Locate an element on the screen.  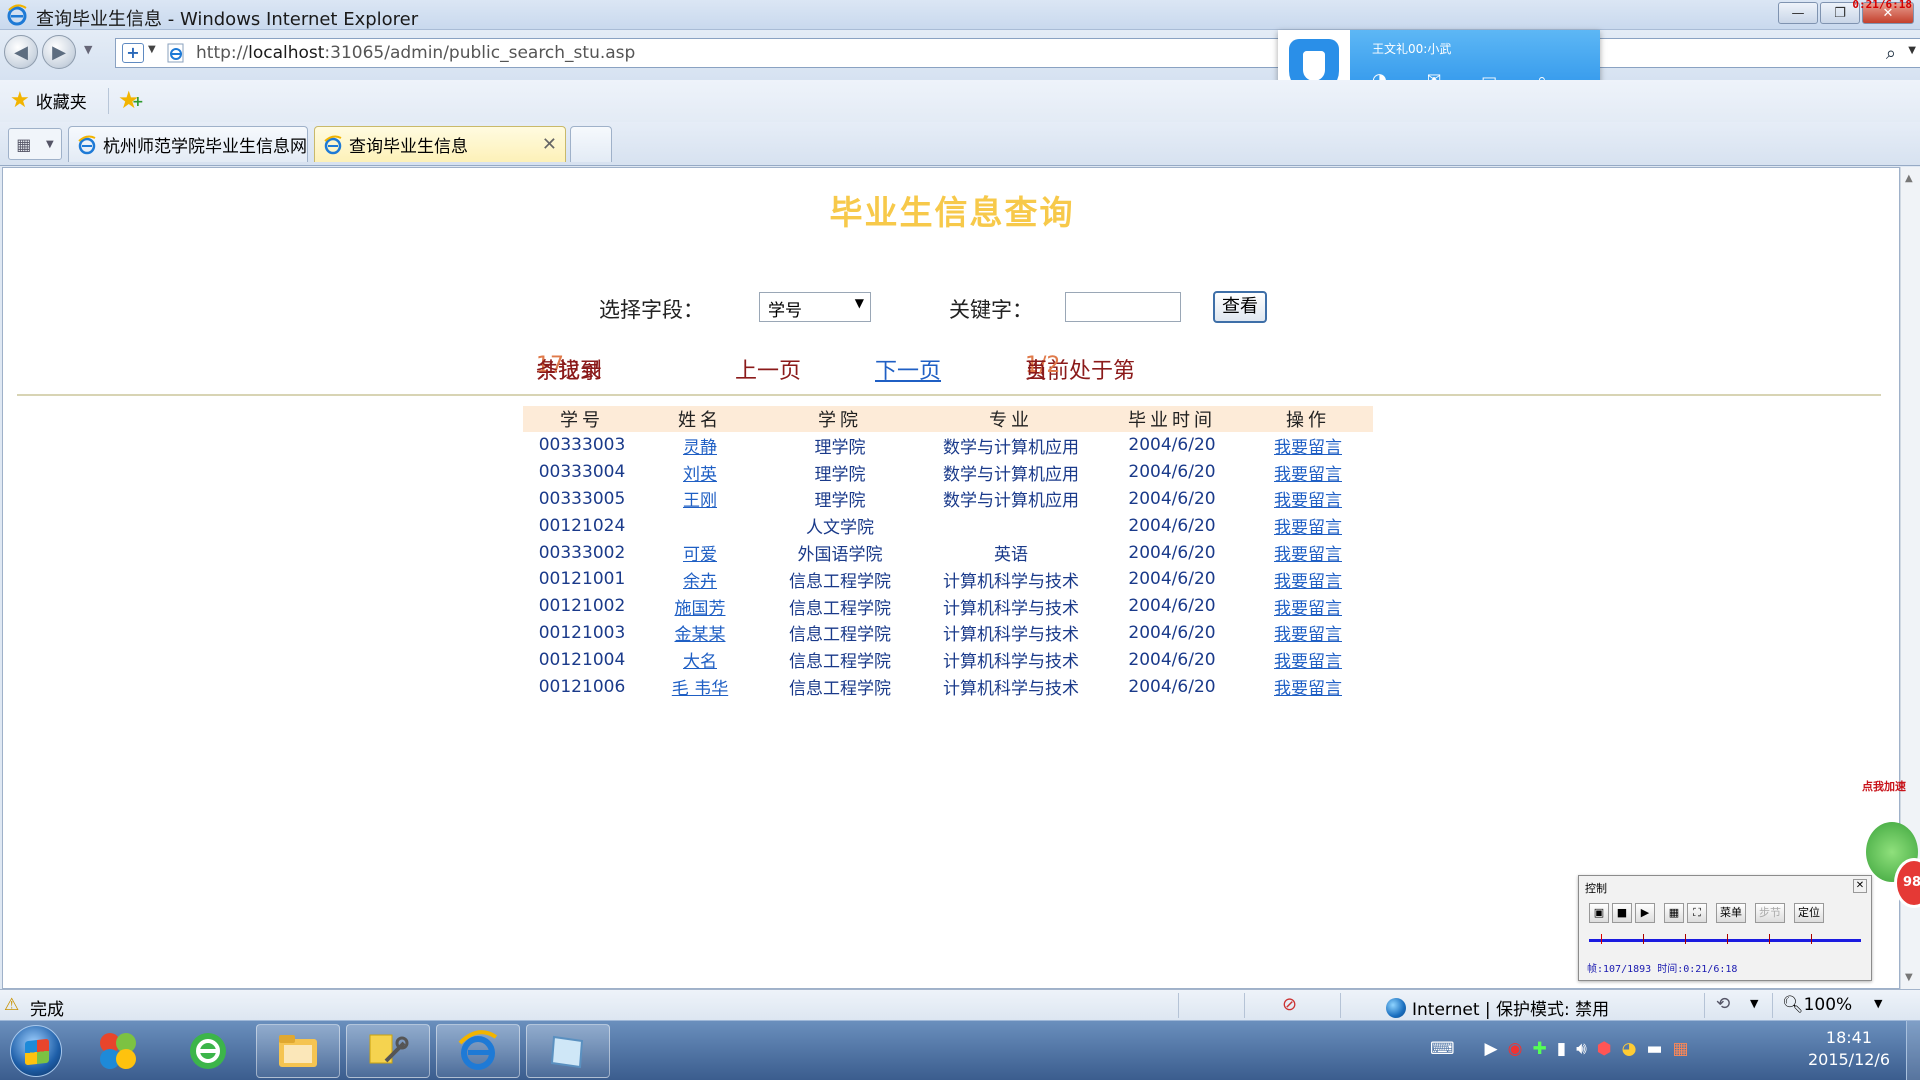
taskbar-recorder is located at coordinates (568, 1051).